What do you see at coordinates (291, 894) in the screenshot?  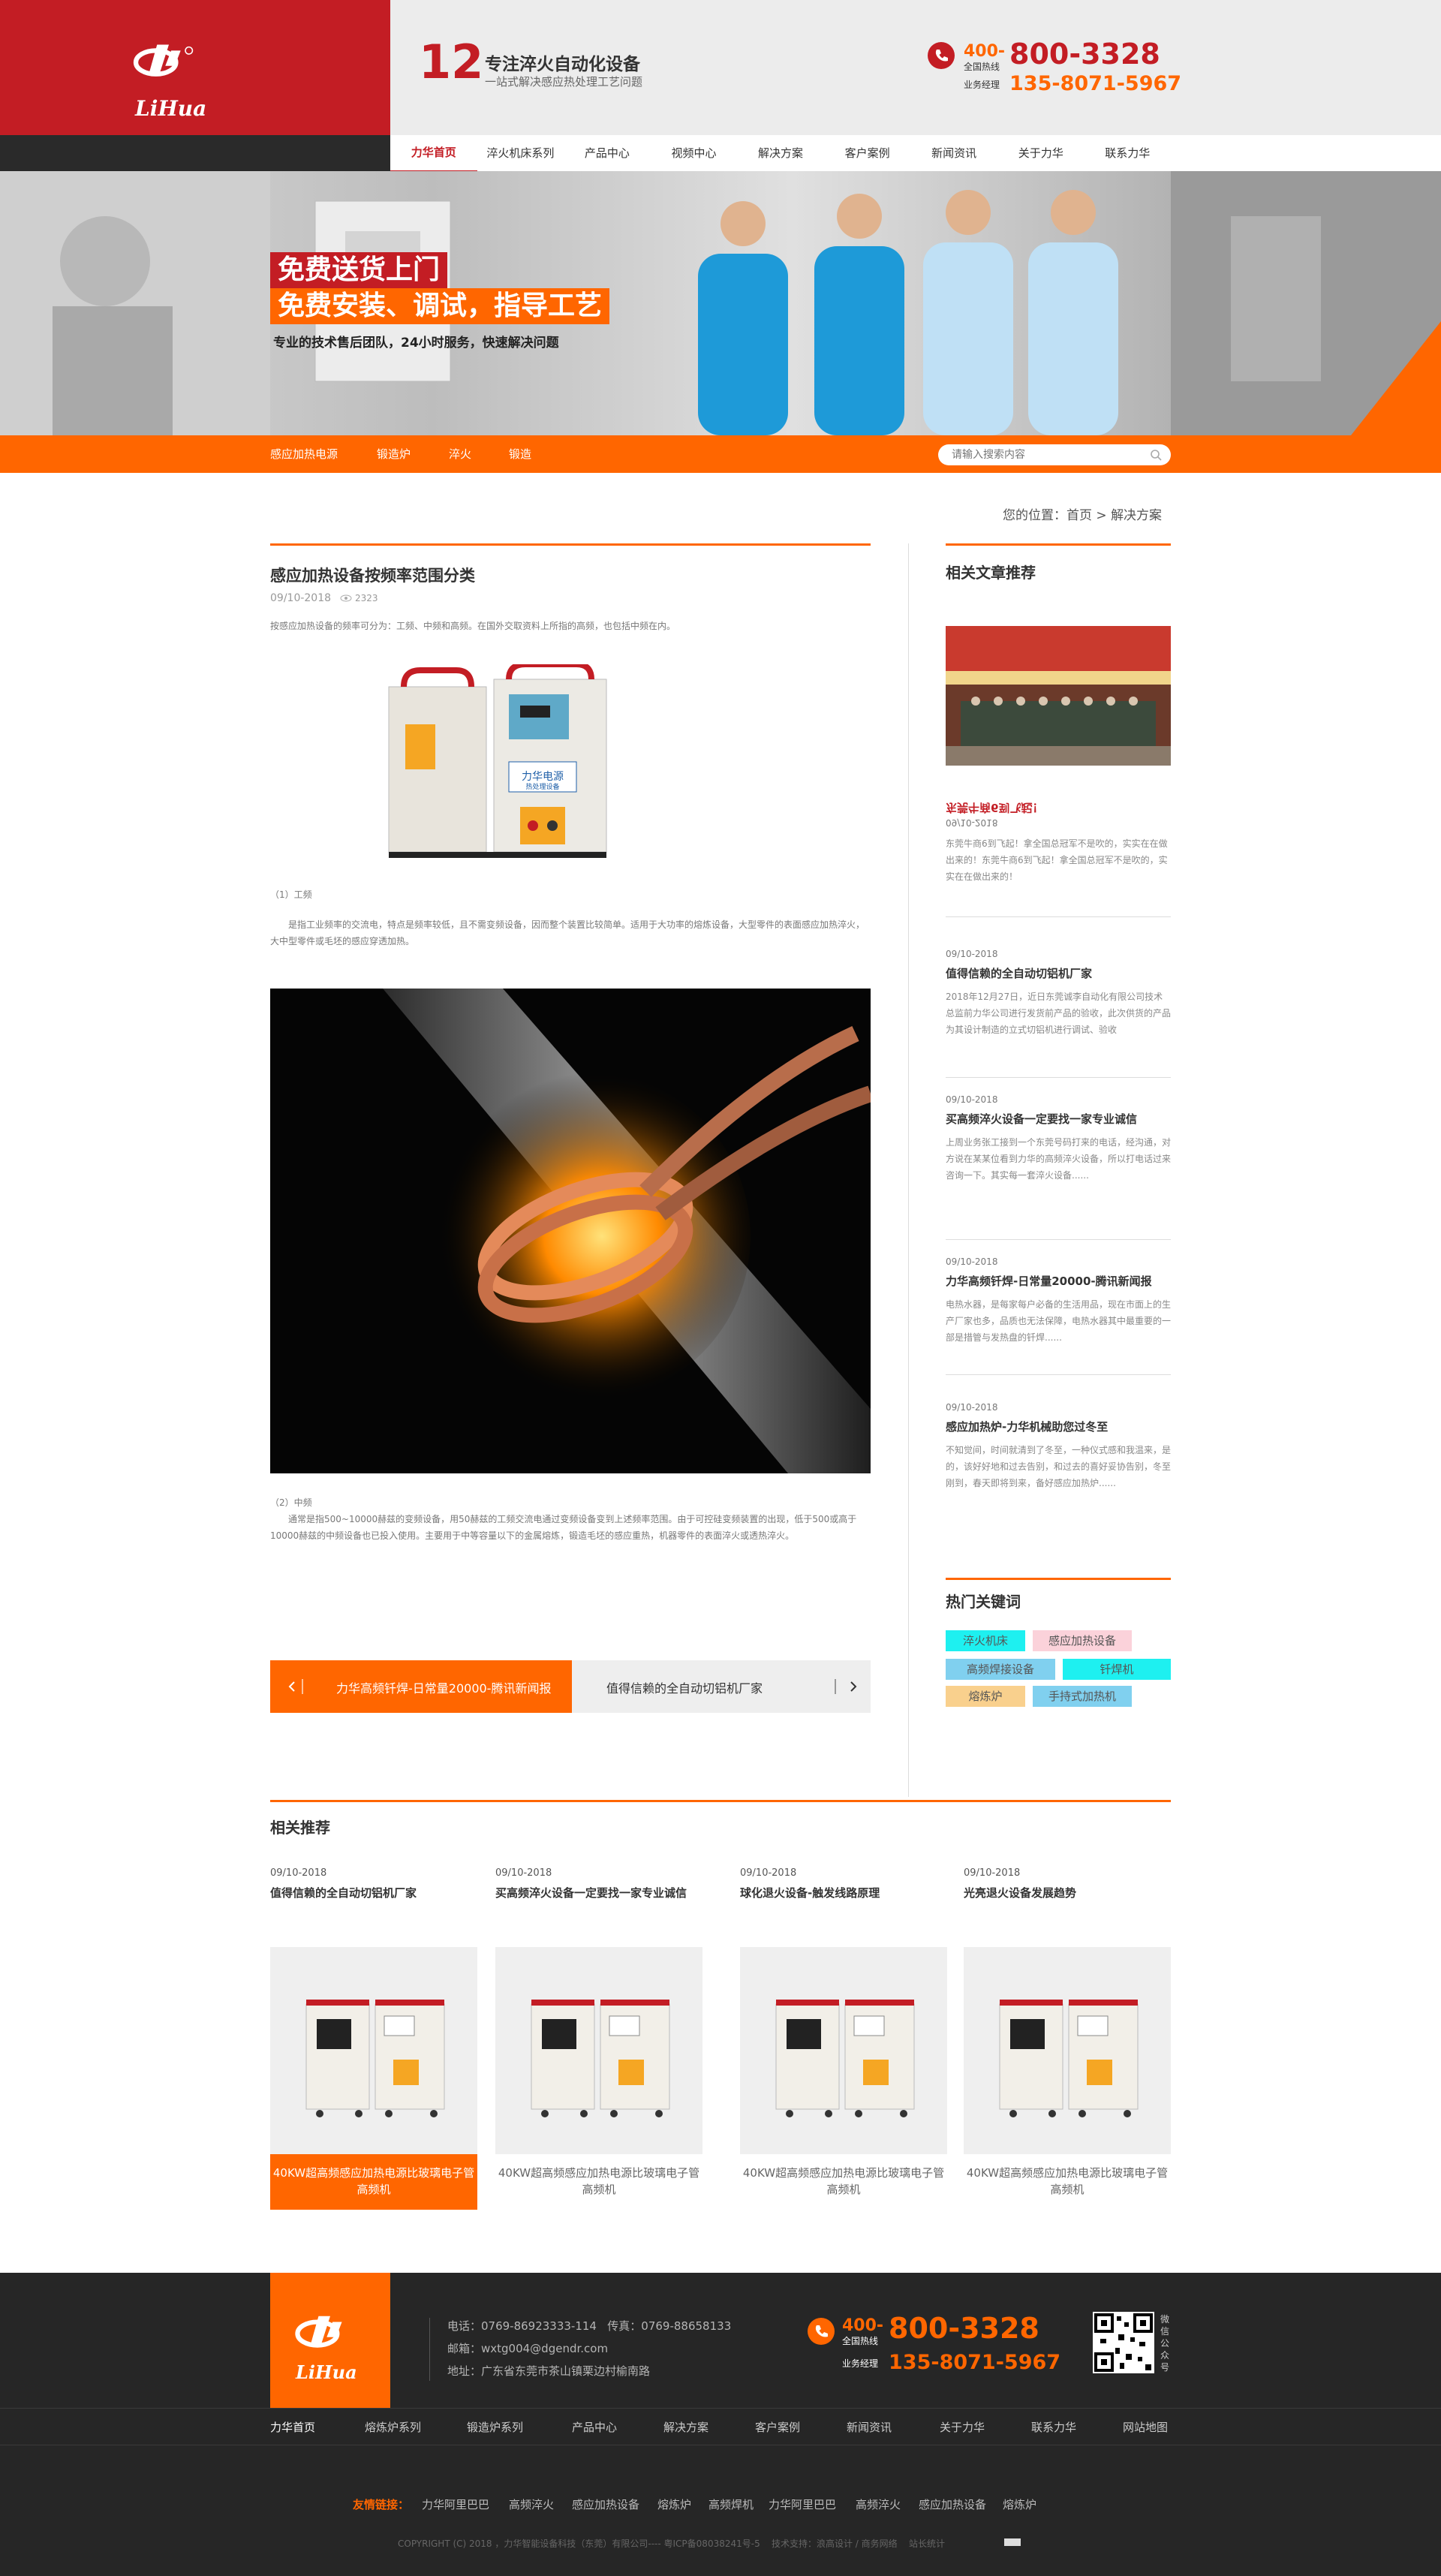 I see `article-section-1-title: （1）工频` at bounding box center [291, 894].